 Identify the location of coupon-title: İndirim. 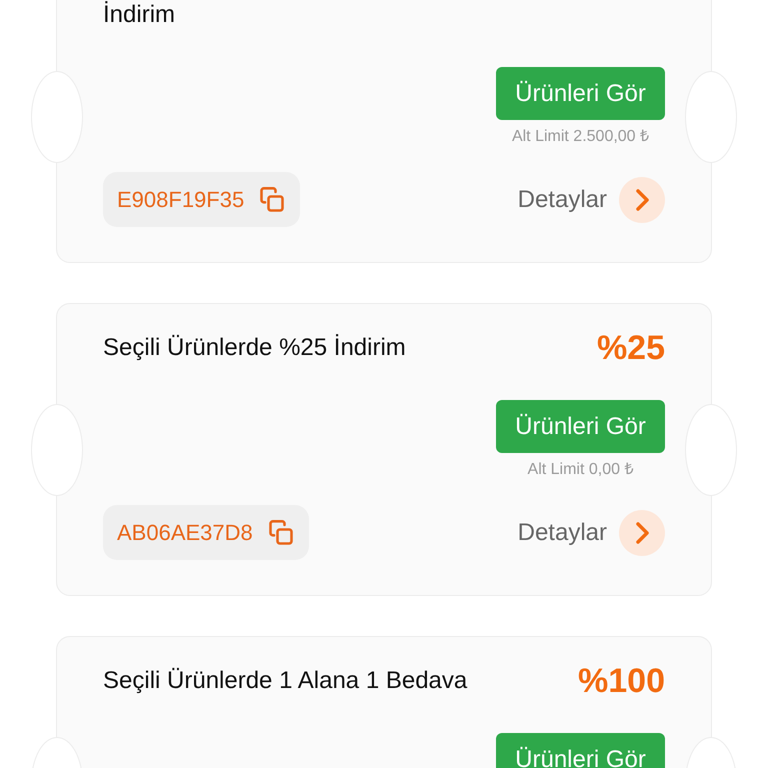
(139, 15).